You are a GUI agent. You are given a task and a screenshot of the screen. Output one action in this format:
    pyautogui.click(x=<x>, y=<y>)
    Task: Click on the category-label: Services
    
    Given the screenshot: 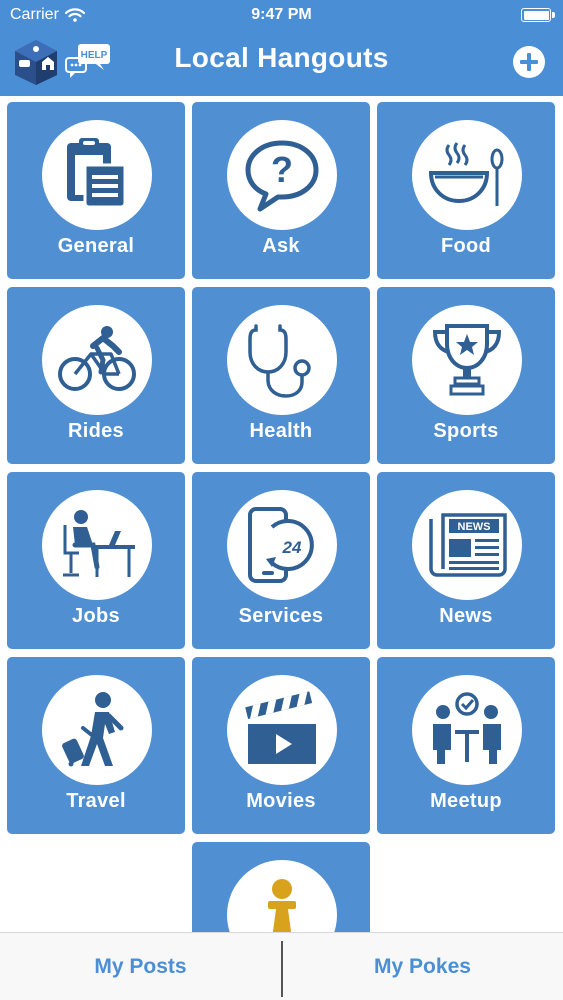 What is the action you would take?
    pyautogui.click(x=281, y=616)
    